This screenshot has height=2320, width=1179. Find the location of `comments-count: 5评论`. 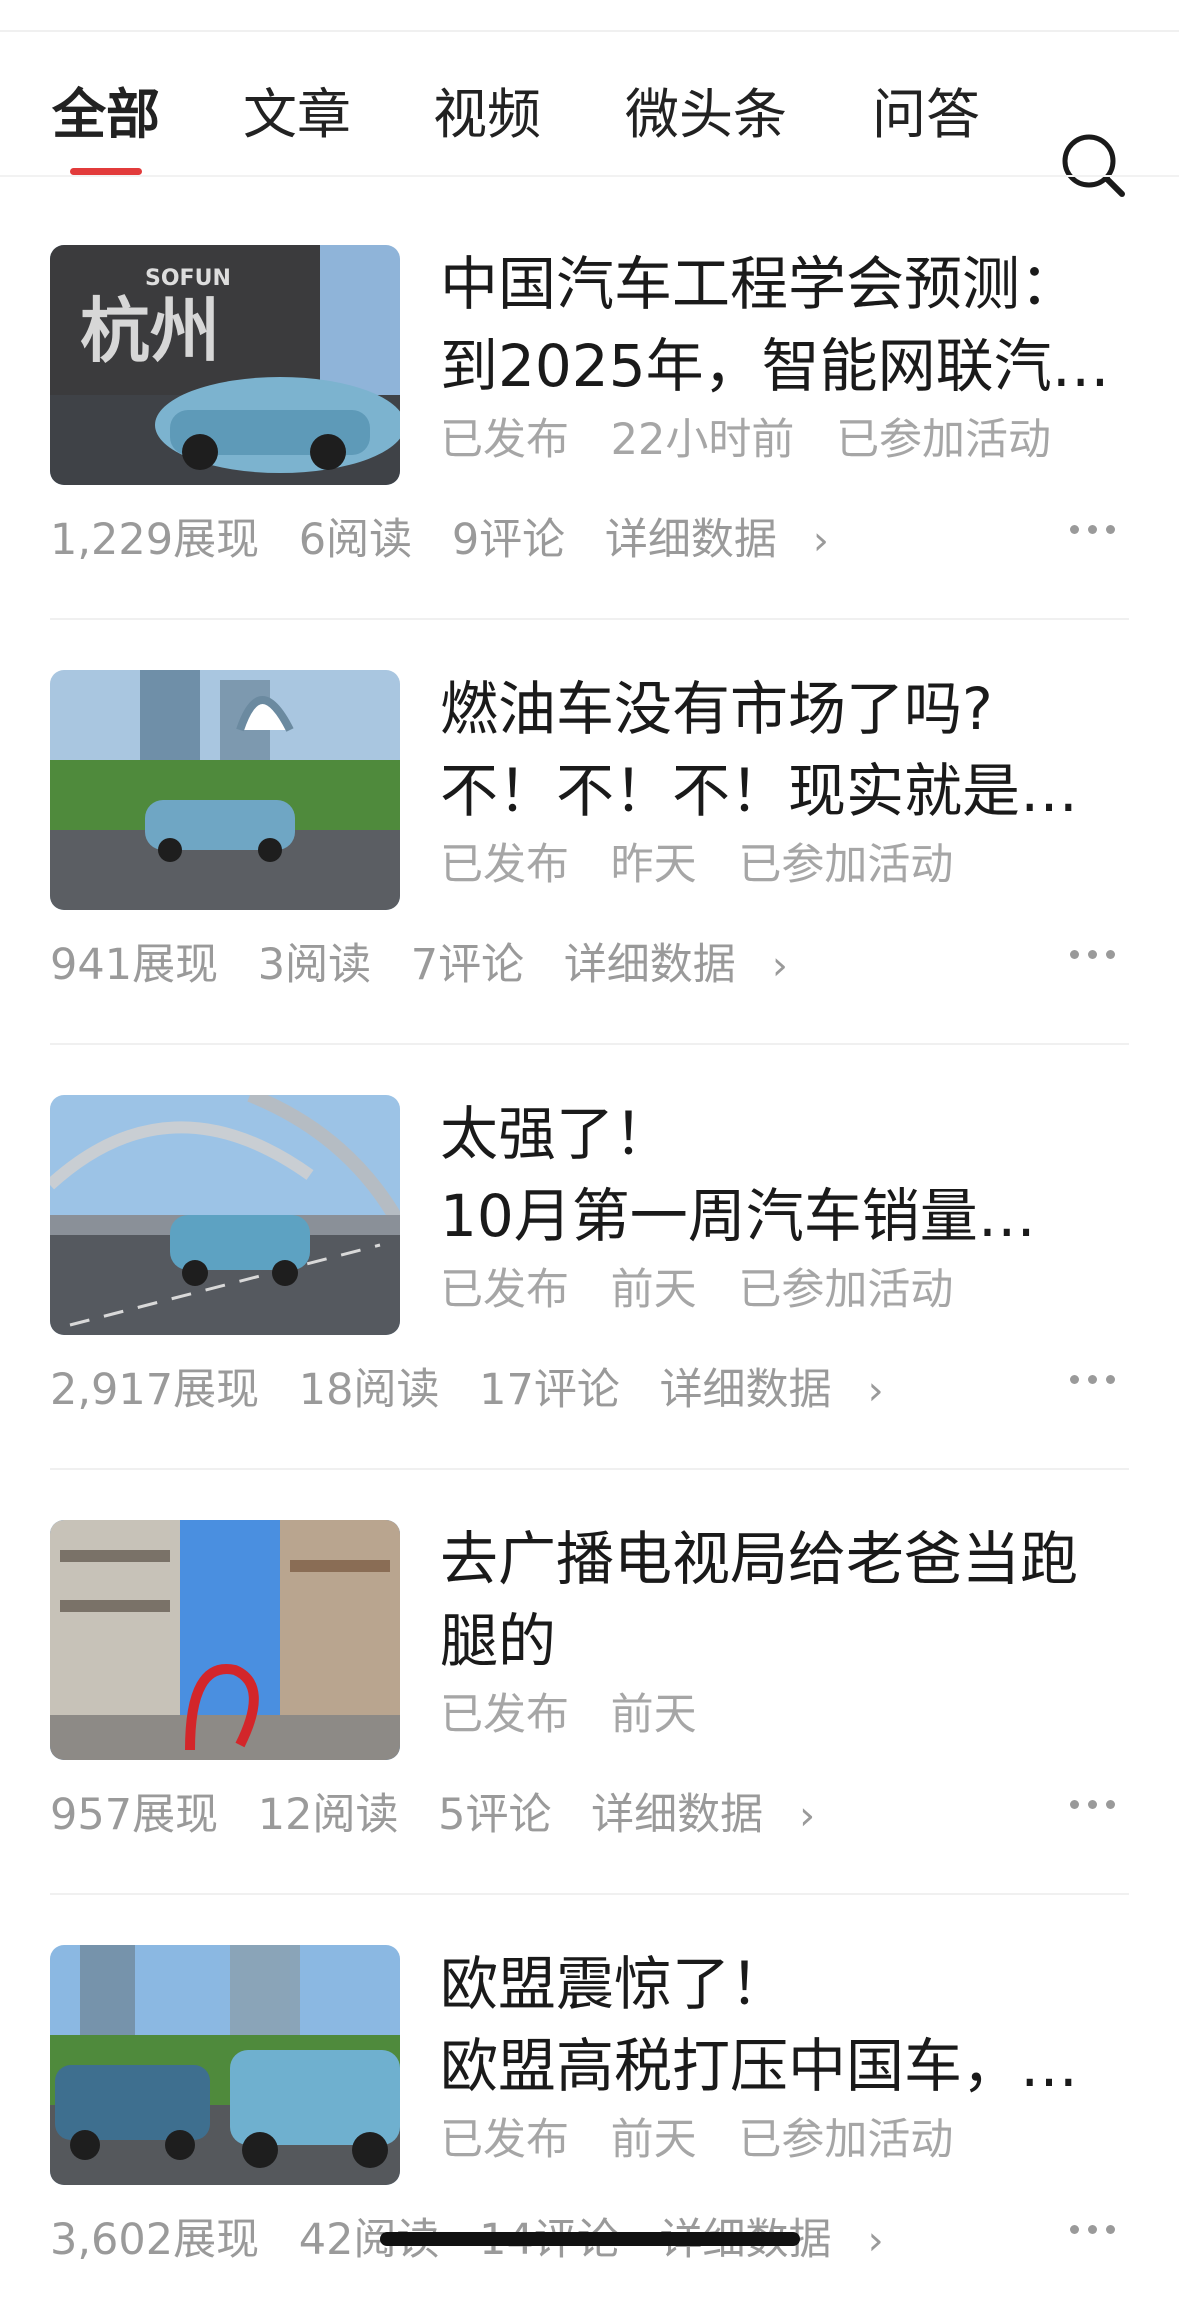

comments-count: 5评论 is located at coordinates (495, 1815).